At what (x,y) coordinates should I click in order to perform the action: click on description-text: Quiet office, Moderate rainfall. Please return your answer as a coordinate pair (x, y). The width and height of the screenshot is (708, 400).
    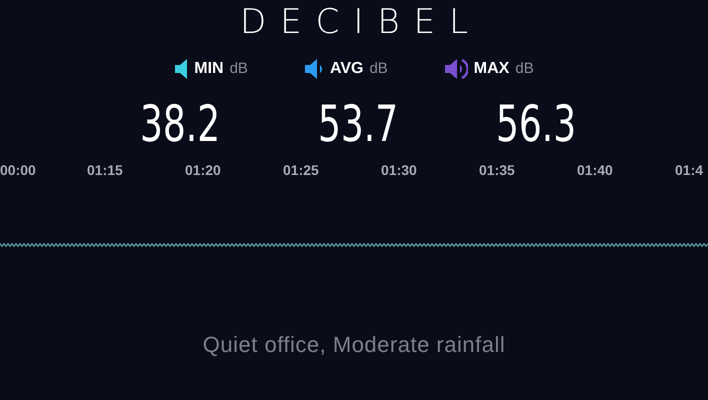
    Looking at the image, I should click on (354, 345).